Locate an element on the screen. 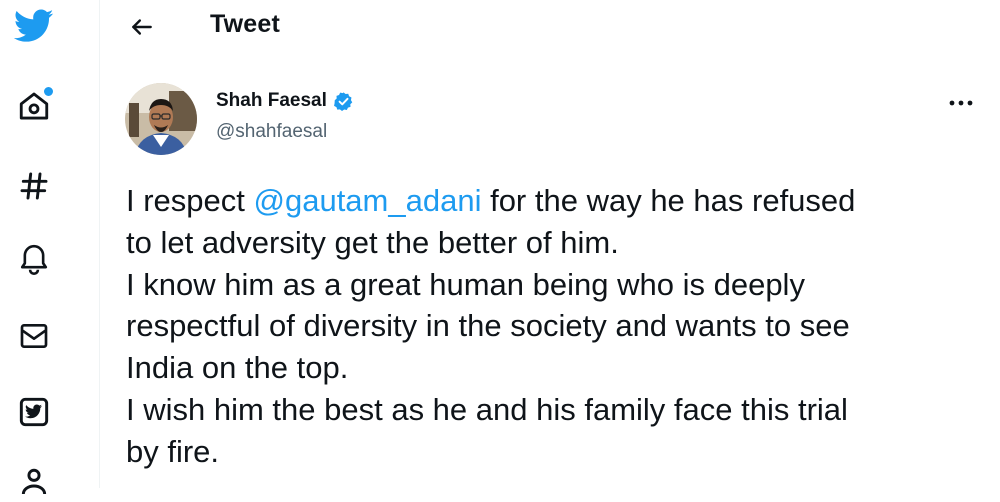 The width and height of the screenshot is (1000, 502). left-nav-sidebar is located at coordinates (50, 247).